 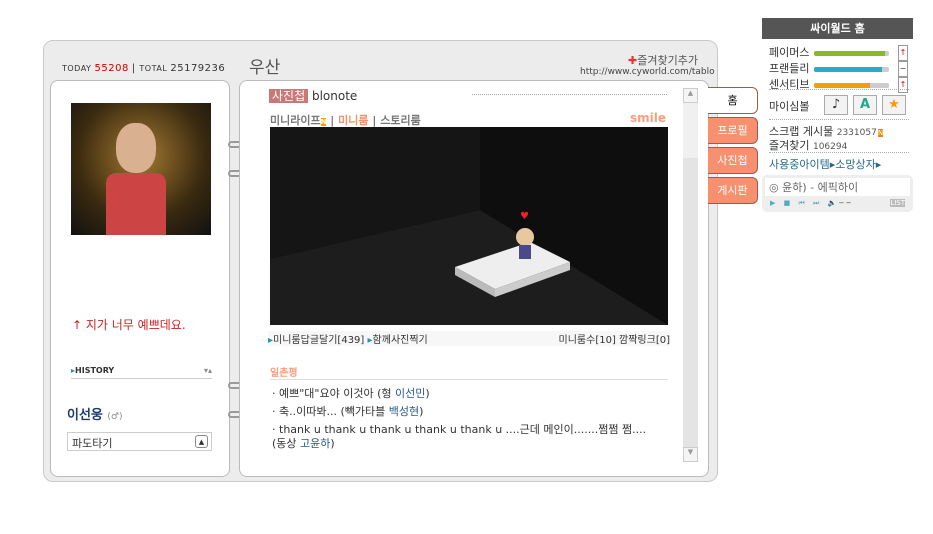 What do you see at coordinates (808, 145) in the screenshot?
I see `favorite-count: 즐겨찾기 106294` at bounding box center [808, 145].